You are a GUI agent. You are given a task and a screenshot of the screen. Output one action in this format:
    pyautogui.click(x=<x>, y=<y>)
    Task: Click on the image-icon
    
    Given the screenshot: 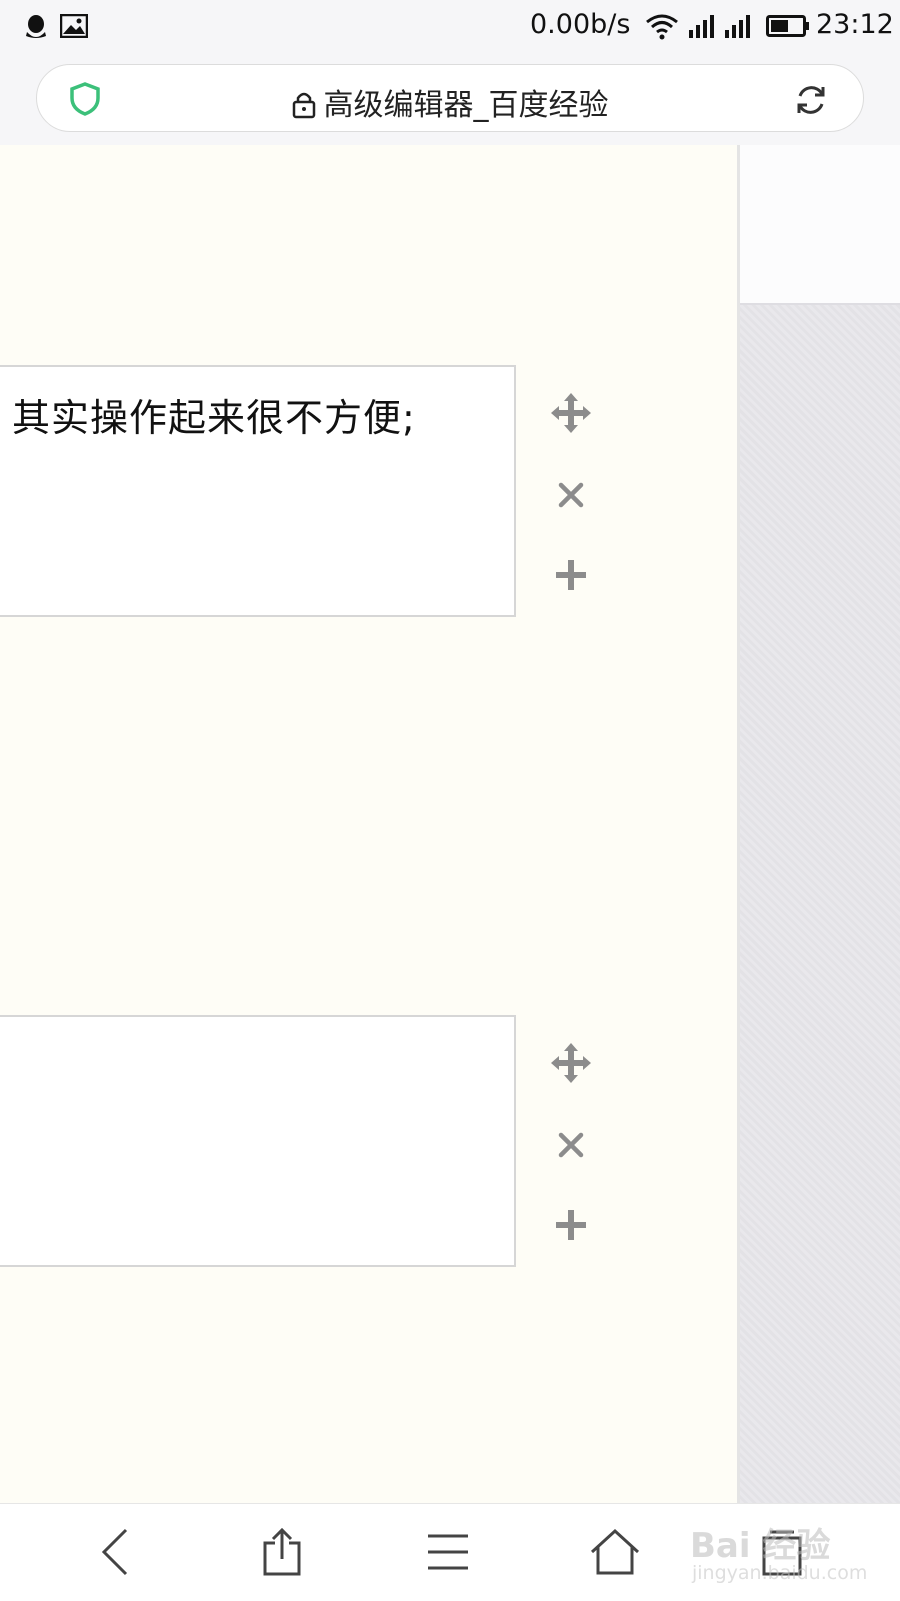 What is the action you would take?
    pyautogui.click(x=74, y=27)
    